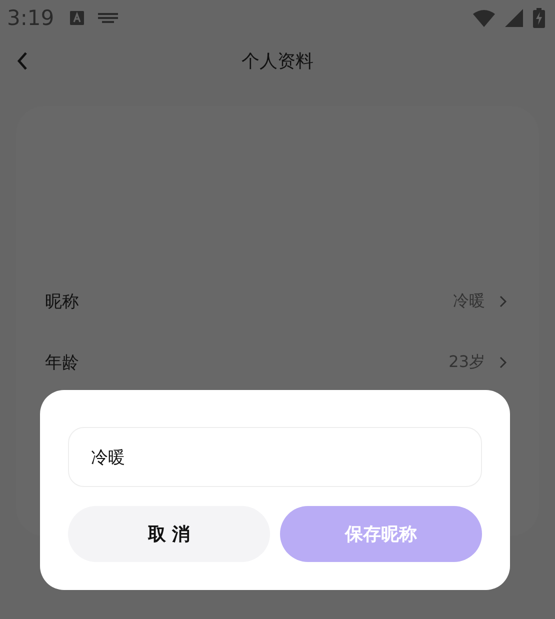  Describe the element at coordinates (62, 302) in the screenshot. I see `row-label: 昵称` at that location.